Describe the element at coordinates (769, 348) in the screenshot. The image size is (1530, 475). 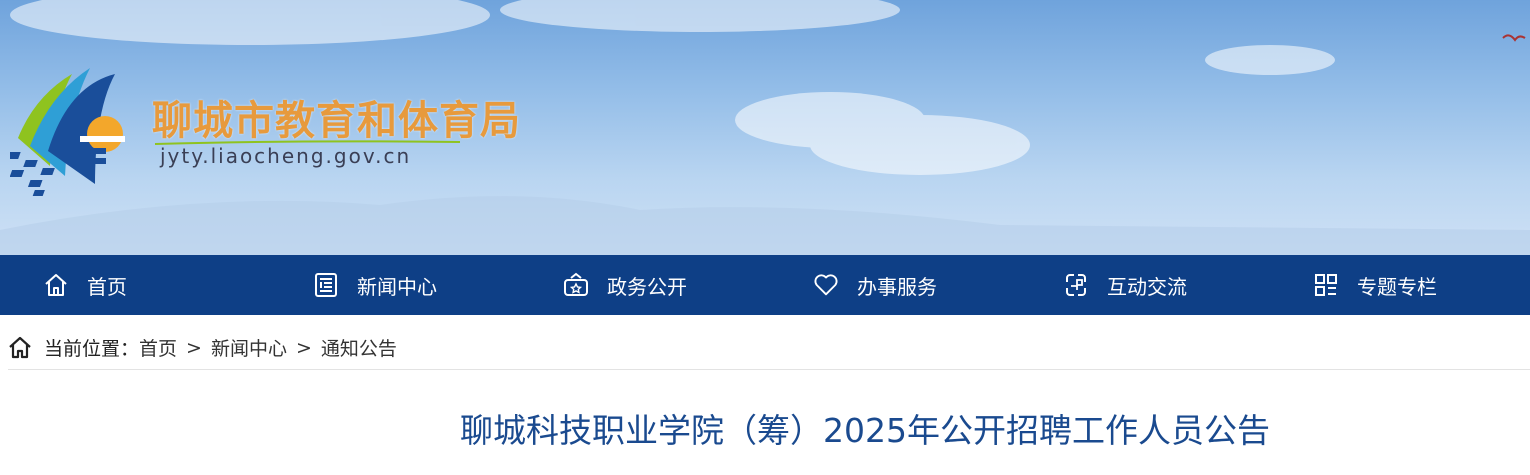
I see `breadcrumb: 当前位置： 首页 > 新闻中心 > 通知公告` at that location.